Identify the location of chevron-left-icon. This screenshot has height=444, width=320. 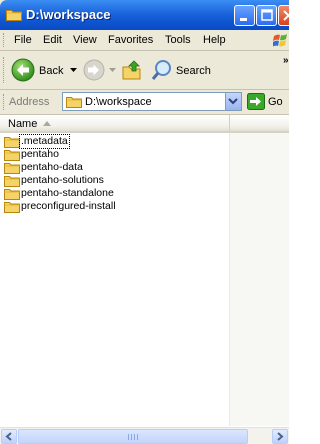
(8, 436).